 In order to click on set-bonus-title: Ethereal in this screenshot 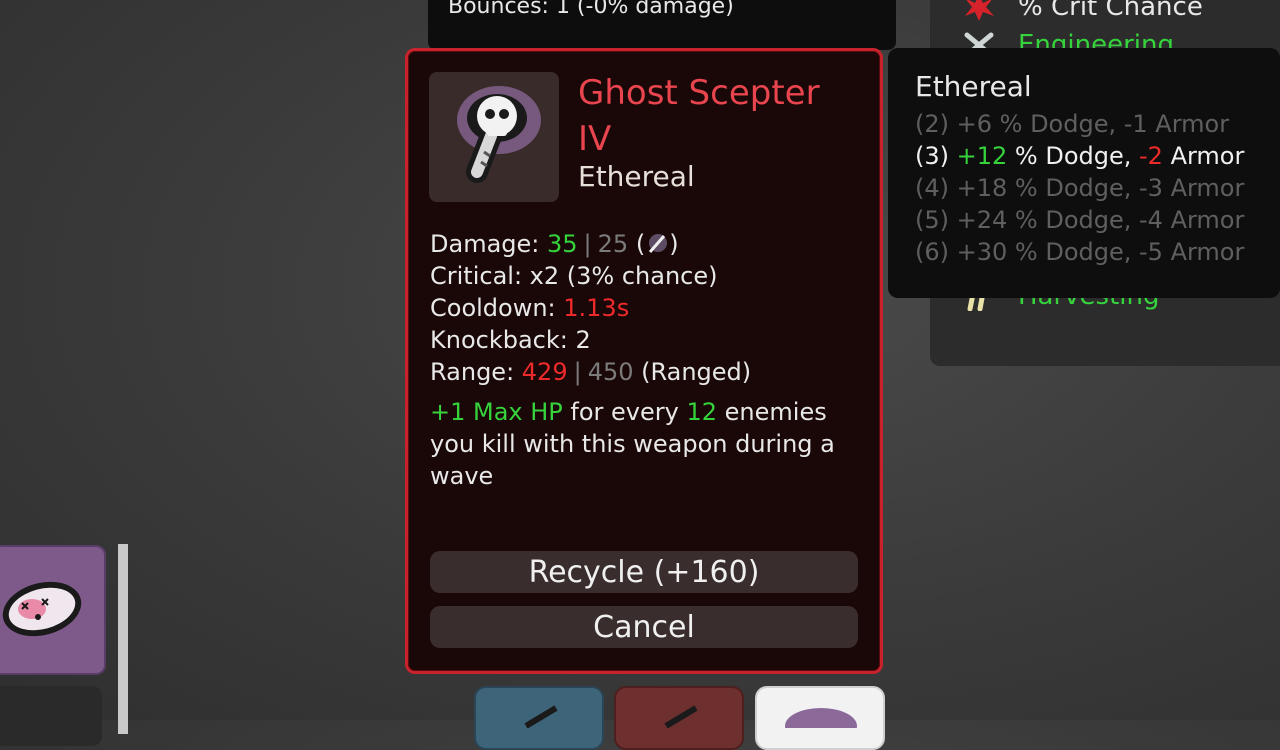, I will do `click(973, 86)`.